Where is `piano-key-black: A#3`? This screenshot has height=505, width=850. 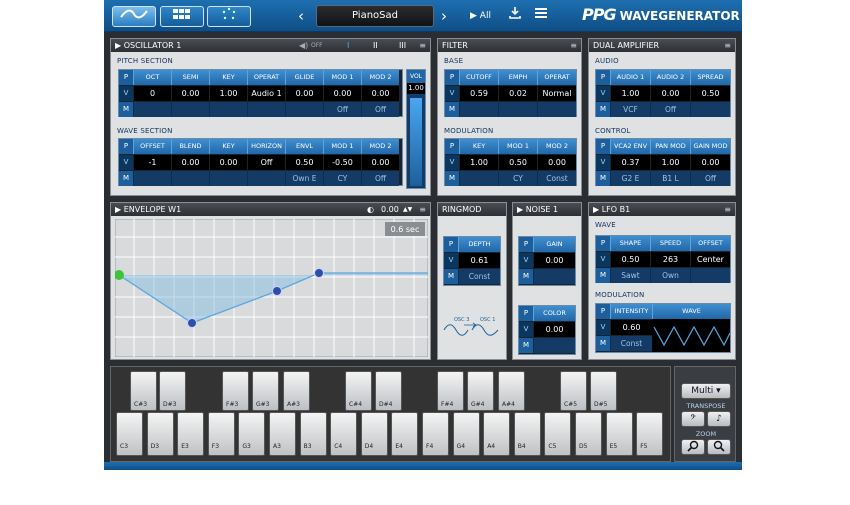 piano-key-black: A#3 is located at coordinates (296, 391).